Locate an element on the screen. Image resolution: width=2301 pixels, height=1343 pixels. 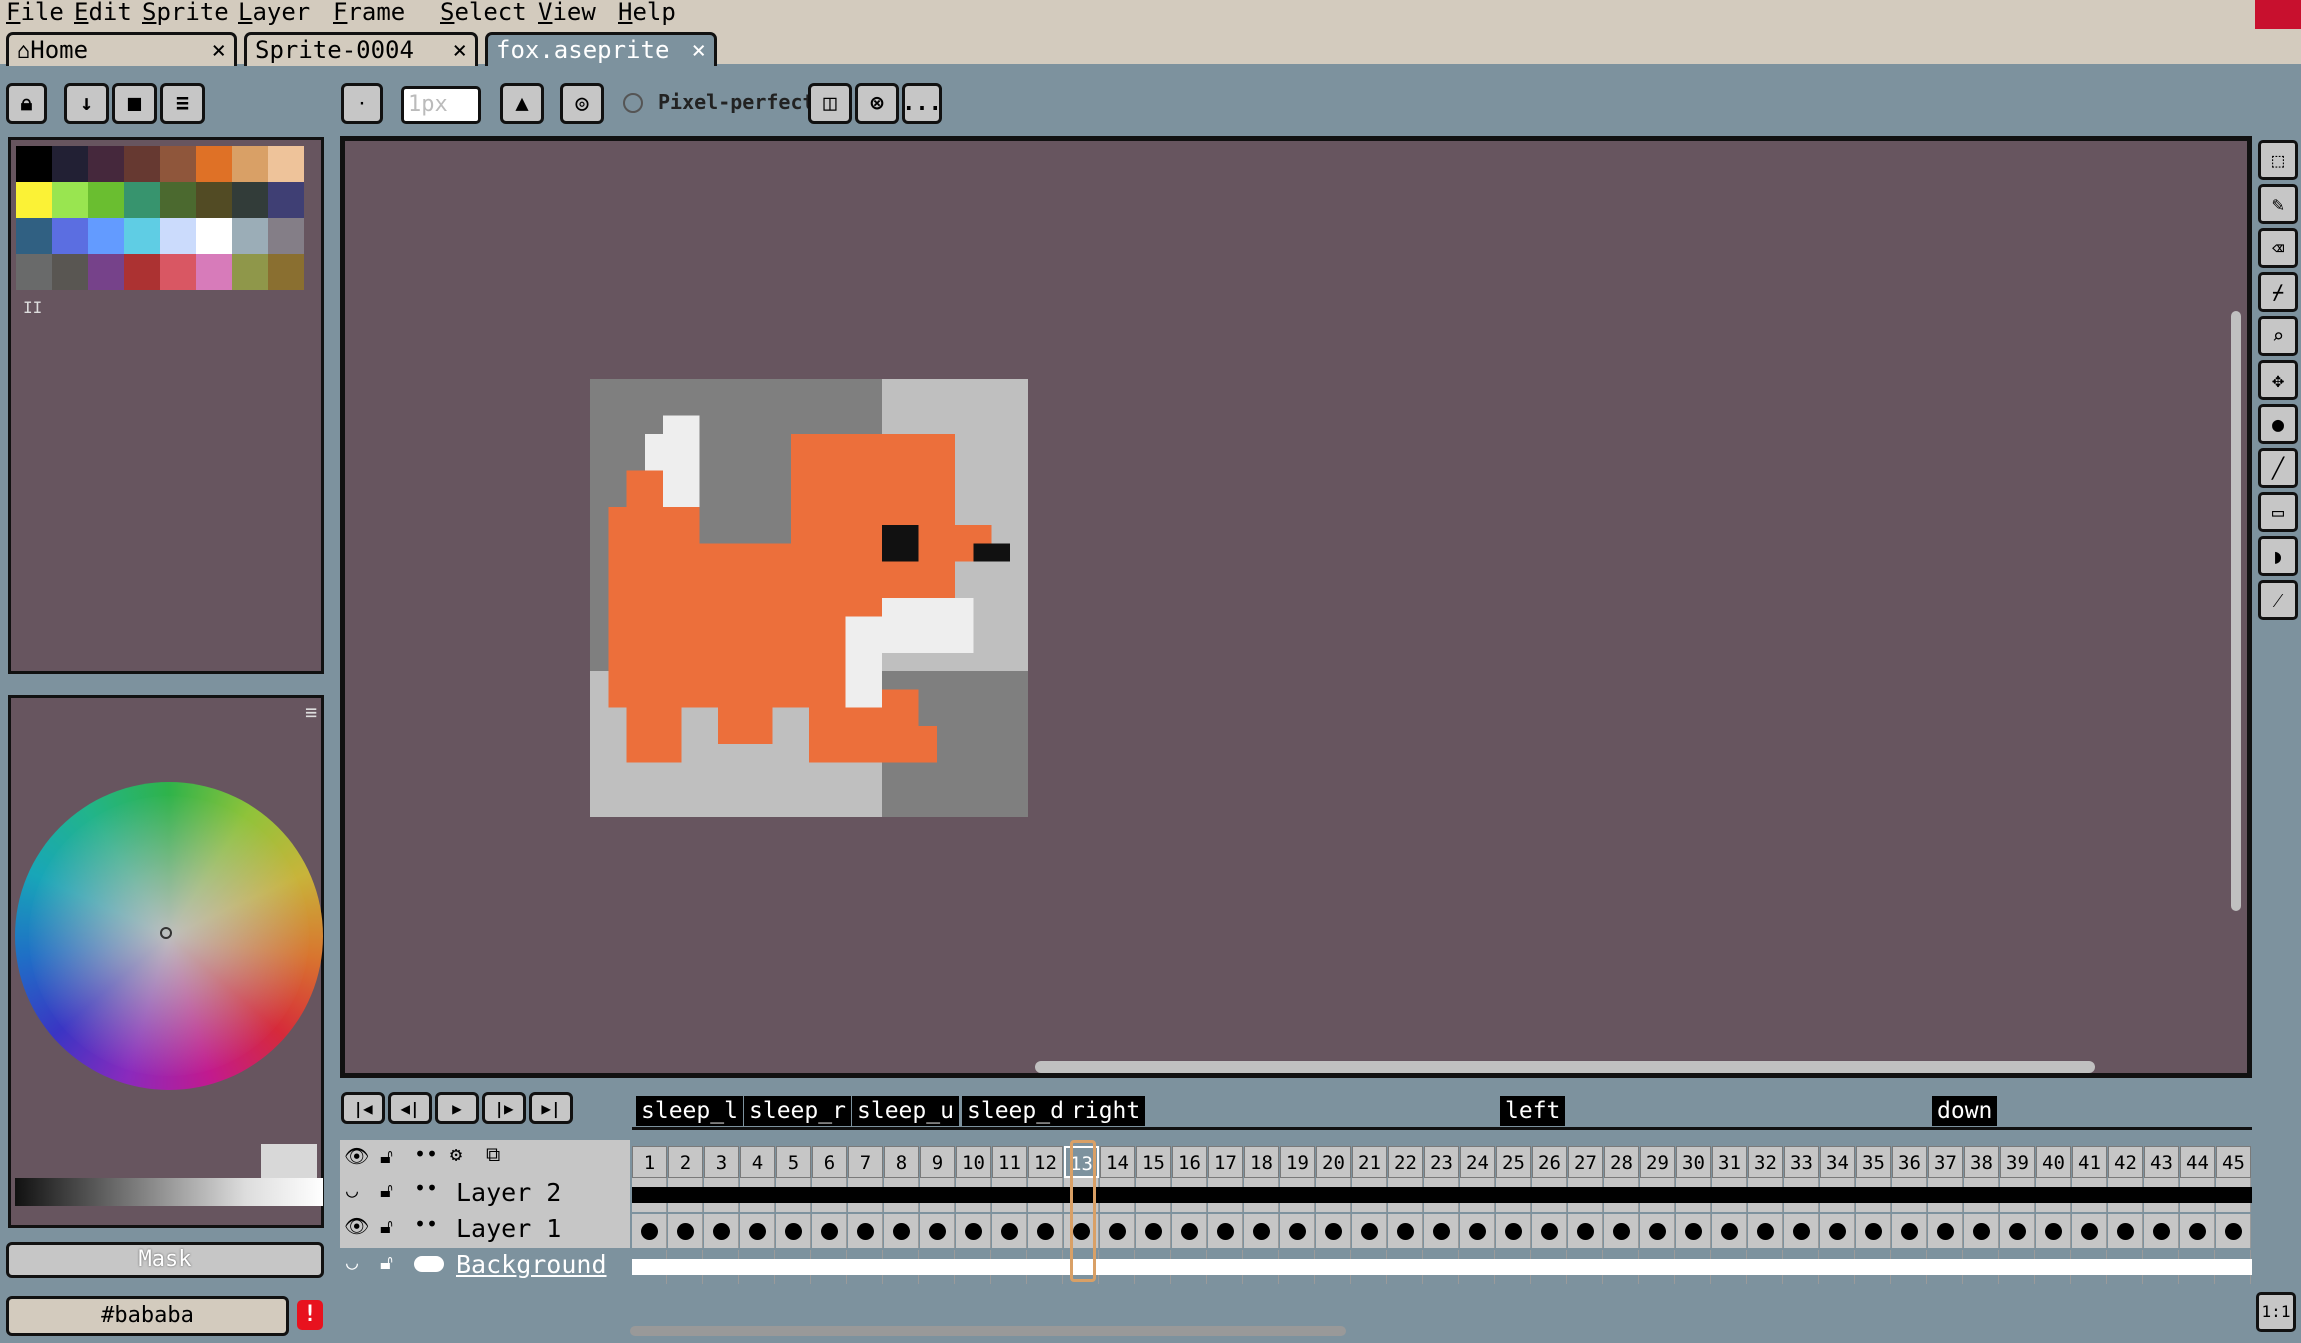
frame-header: 16 is located at coordinates (1189, 1162).